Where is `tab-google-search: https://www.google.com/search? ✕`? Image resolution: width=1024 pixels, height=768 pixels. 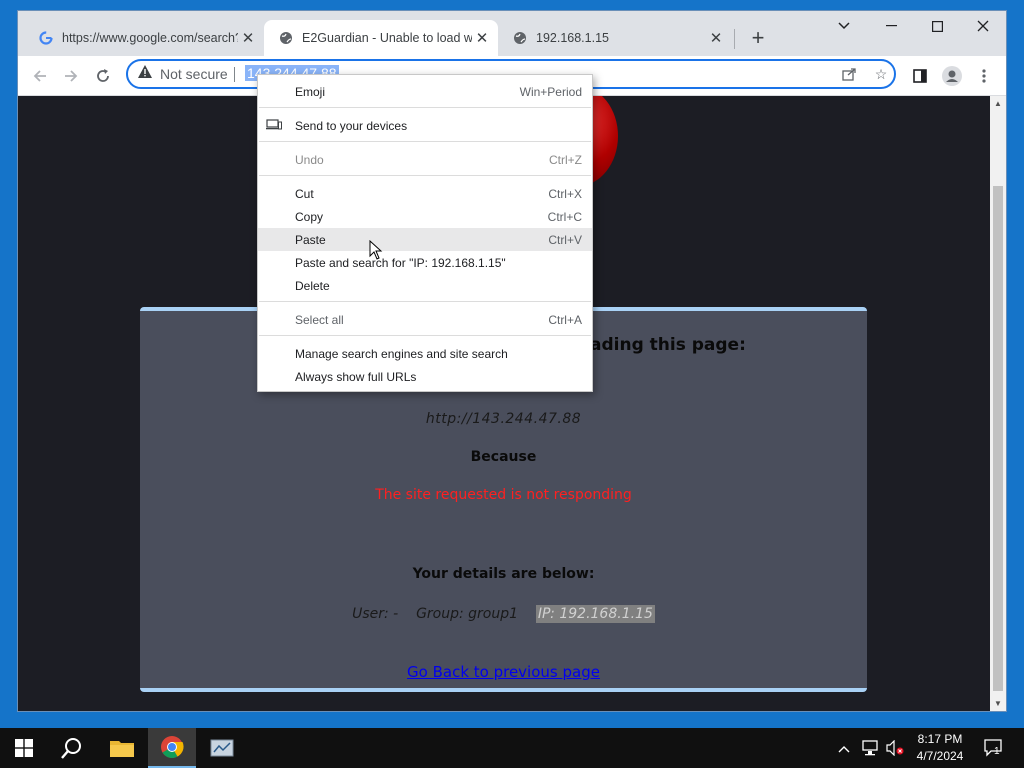 tab-google-search: https://www.google.com/search? ✕ is located at coordinates (144, 38).